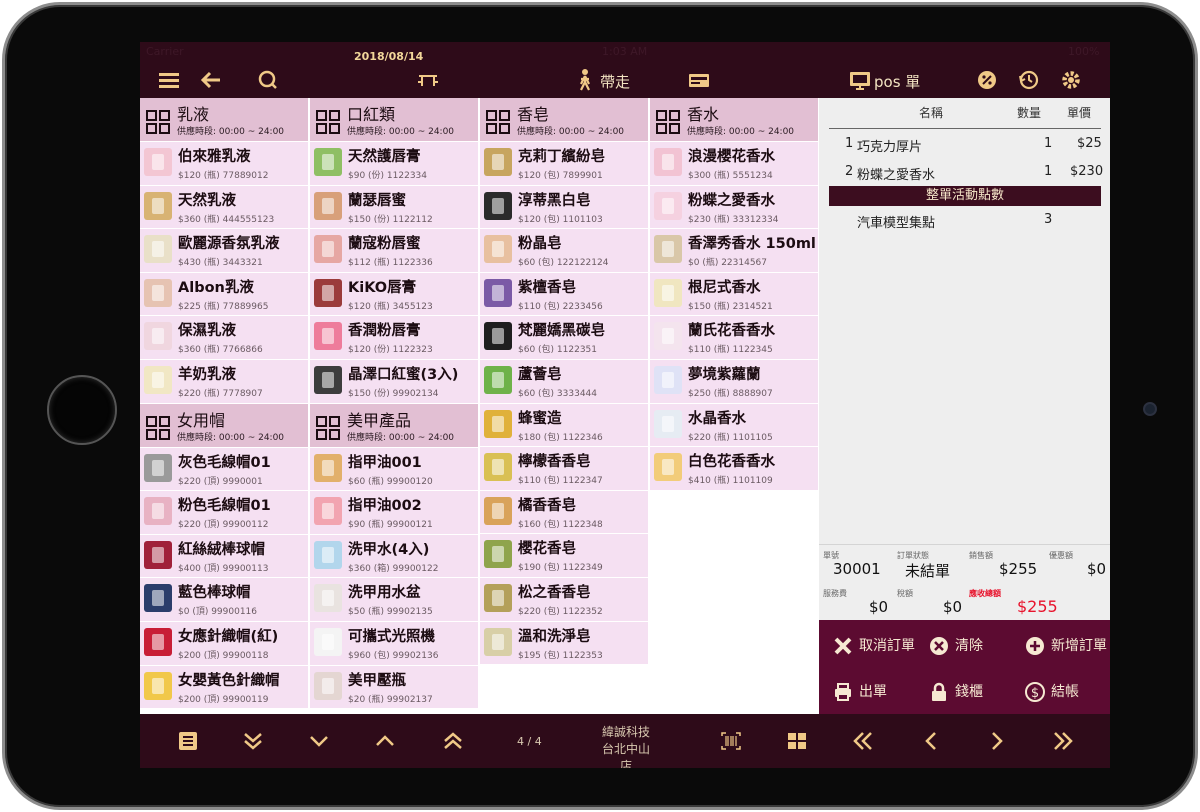 Image resolution: width=1200 pixels, height=812 pixels. Describe the element at coordinates (1052, 692) in the screenshot. I see `checkout-button: $ 結帳` at that location.